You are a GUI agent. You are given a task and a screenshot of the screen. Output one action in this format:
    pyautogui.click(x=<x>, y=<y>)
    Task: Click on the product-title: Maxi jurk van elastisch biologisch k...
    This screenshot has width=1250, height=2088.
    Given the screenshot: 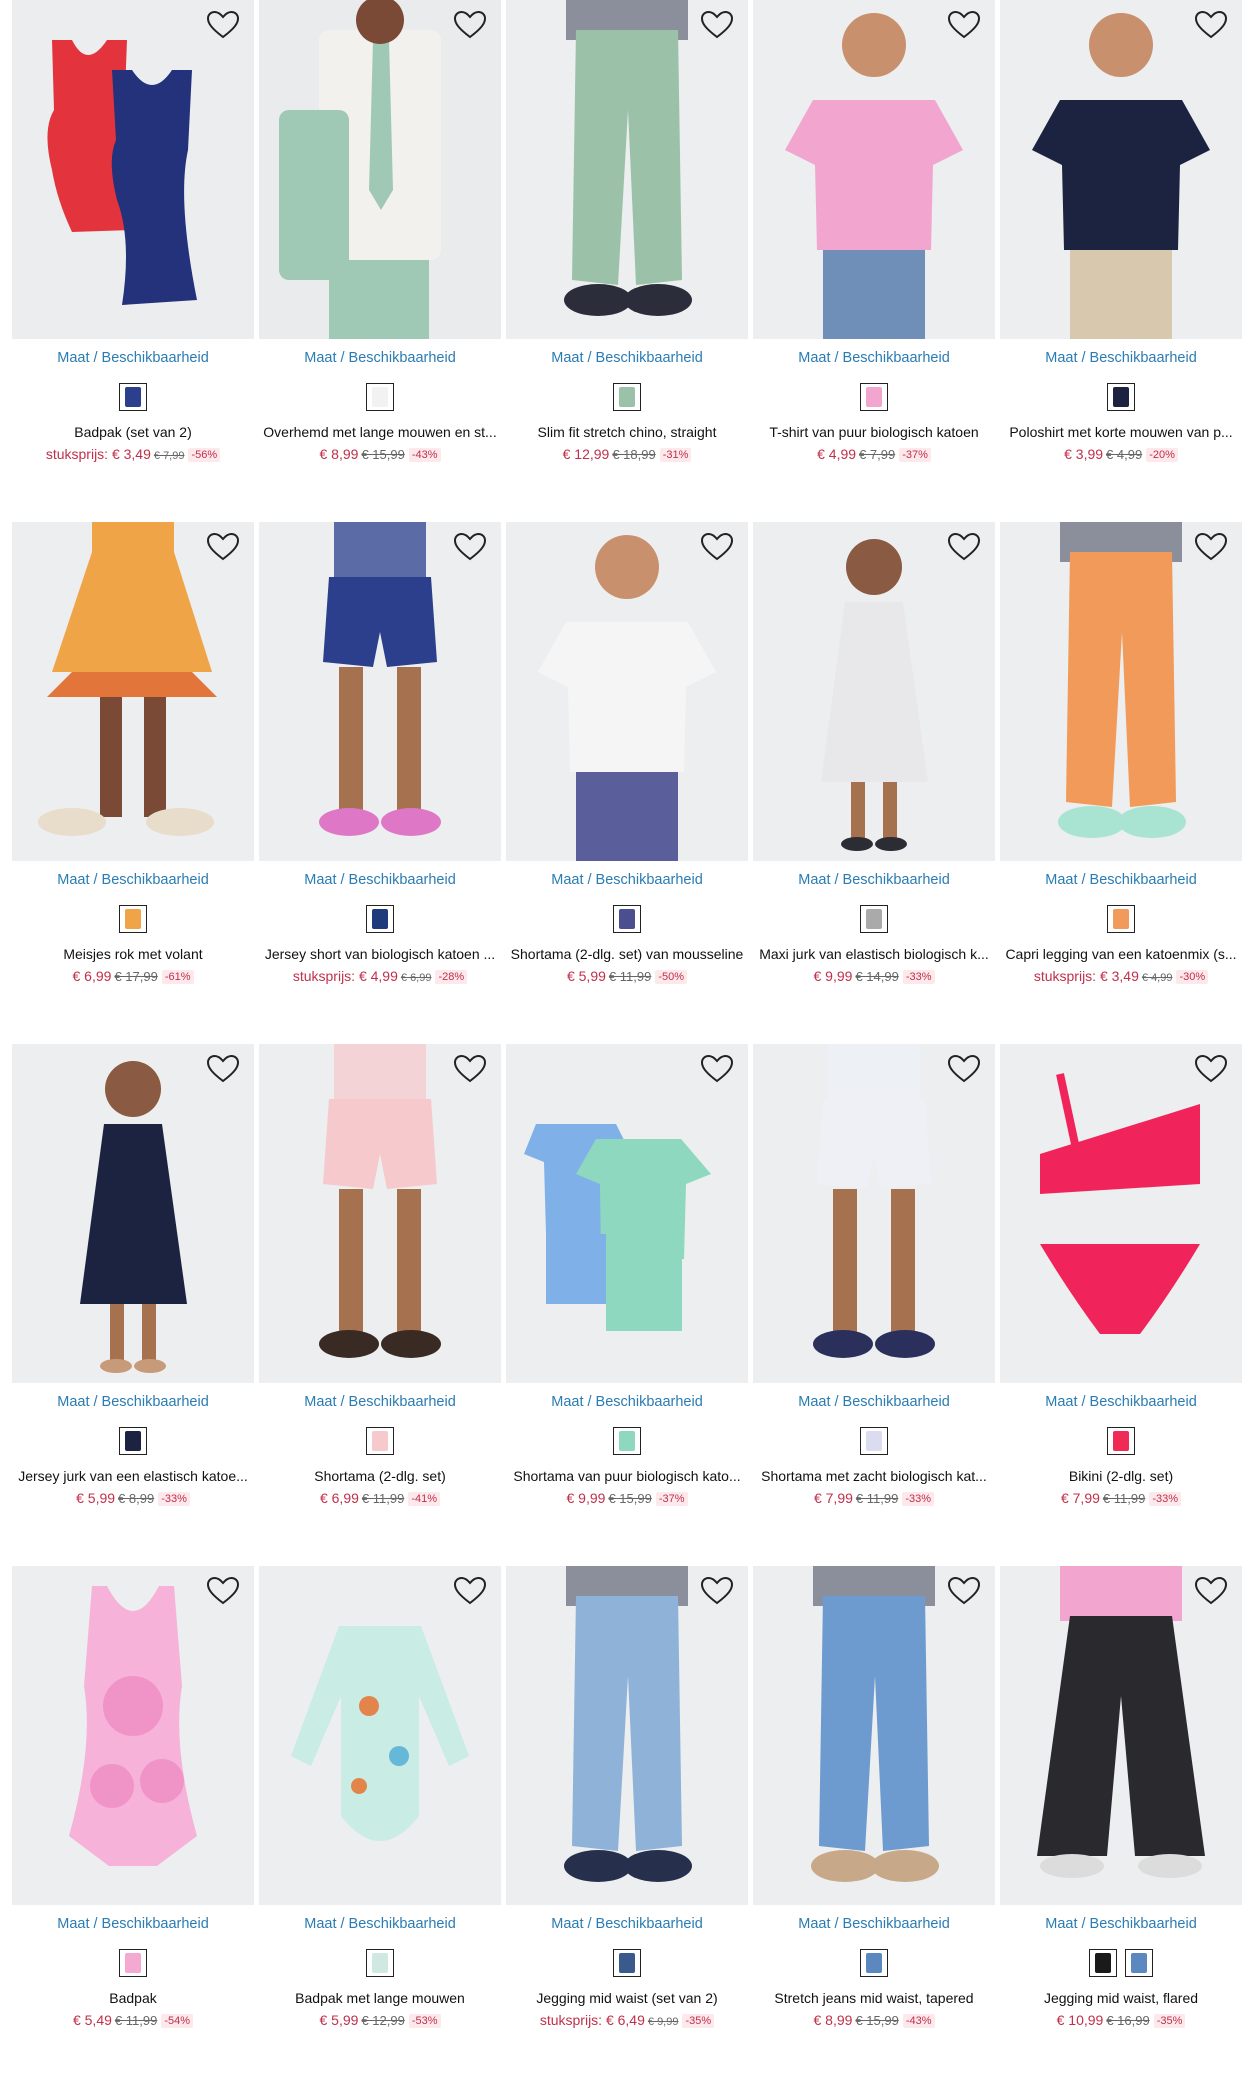 What is the action you would take?
    pyautogui.click(x=874, y=954)
    